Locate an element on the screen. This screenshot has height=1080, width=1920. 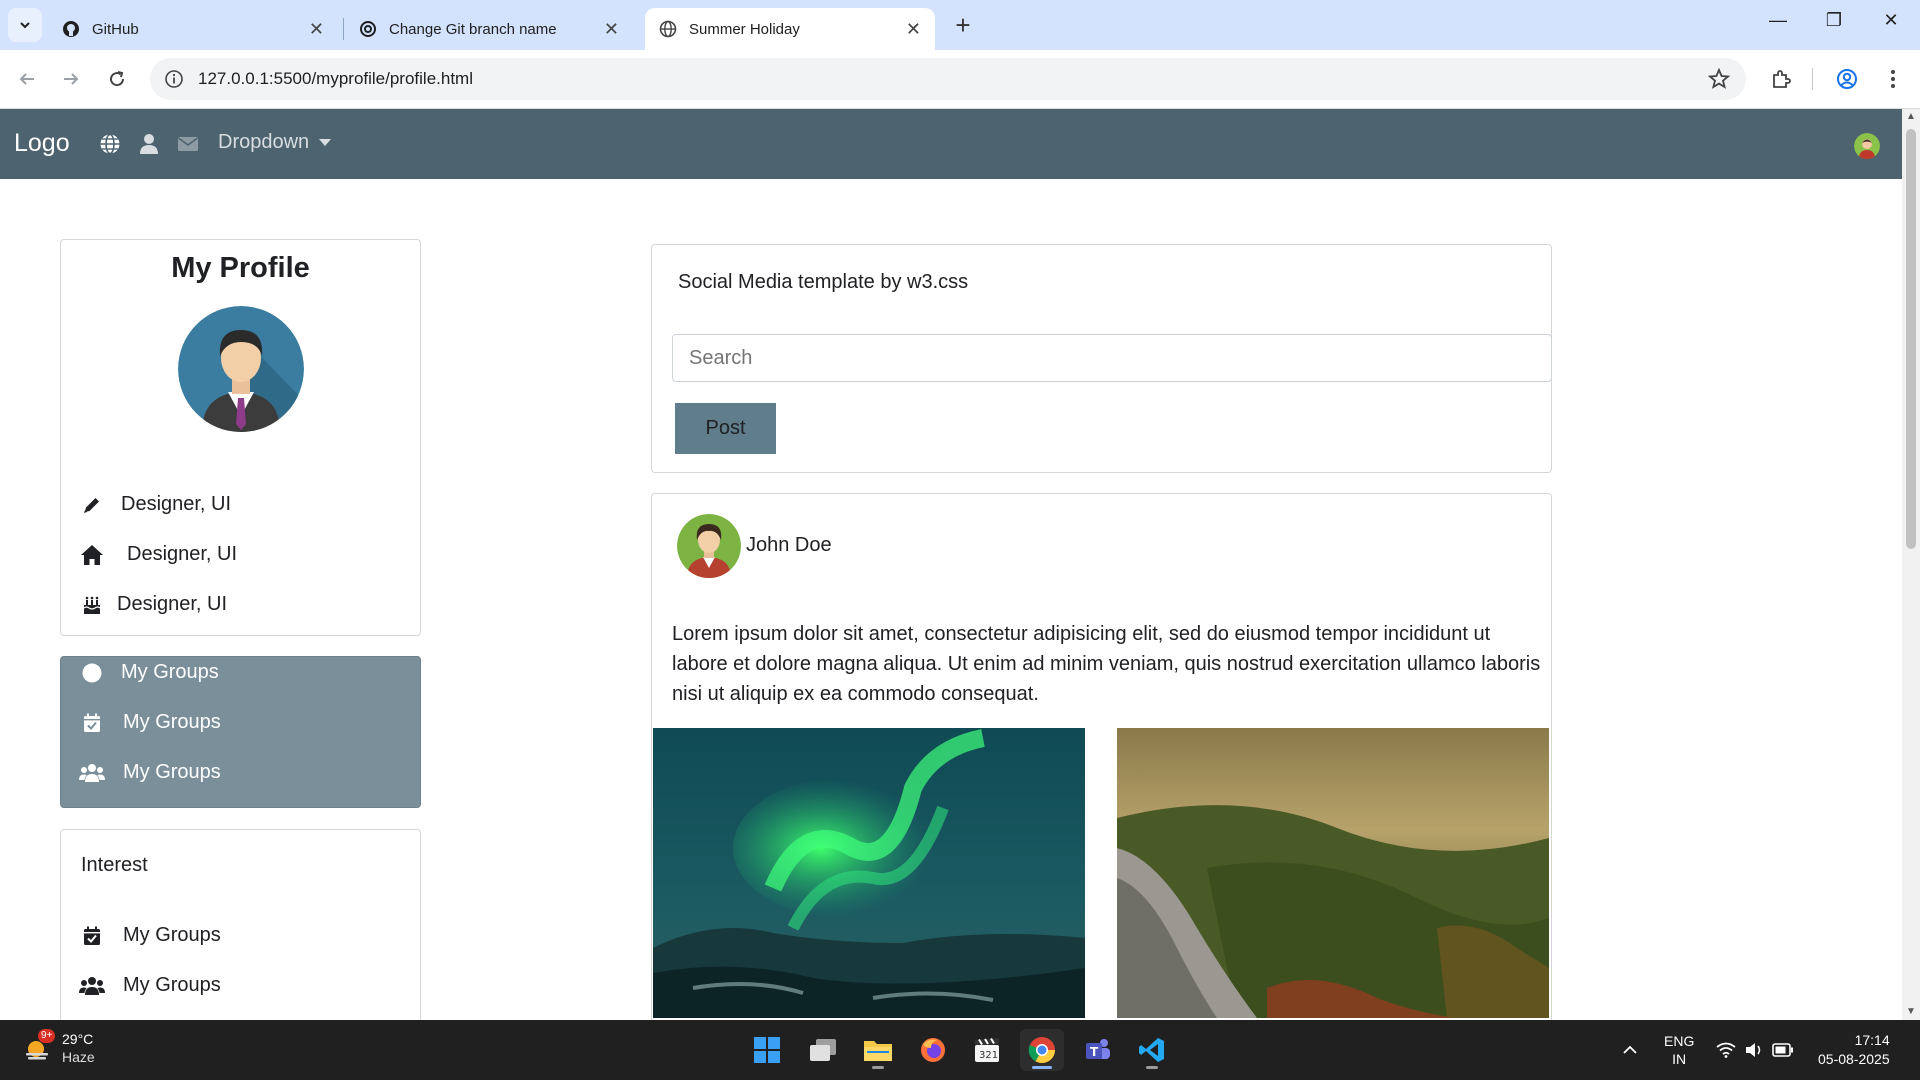
minimize-button: — is located at coordinates (1778, 20).